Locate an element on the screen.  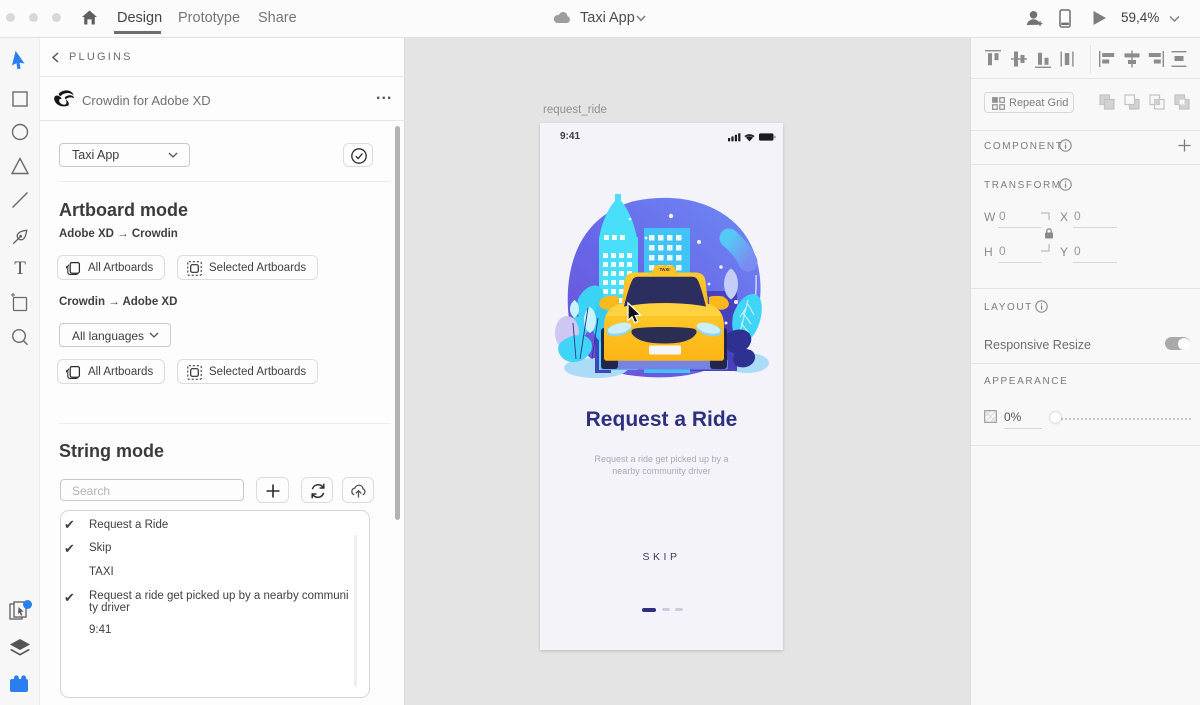
svg-text: TAXI is located at coordinates (664, 269).